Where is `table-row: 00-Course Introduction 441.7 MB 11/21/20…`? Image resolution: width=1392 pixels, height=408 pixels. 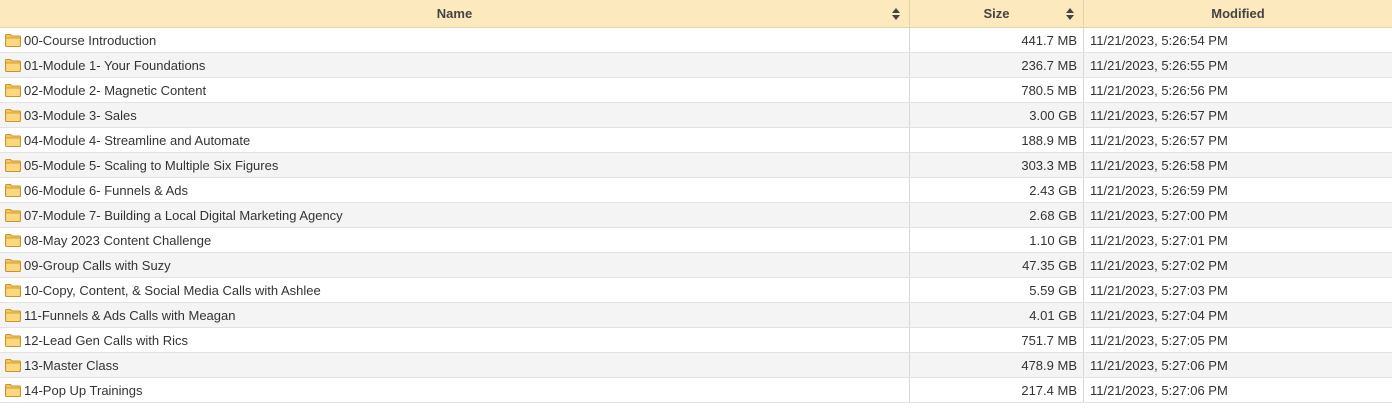 table-row: 00-Course Introduction 441.7 MB 11/21/20… is located at coordinates (696, 40).